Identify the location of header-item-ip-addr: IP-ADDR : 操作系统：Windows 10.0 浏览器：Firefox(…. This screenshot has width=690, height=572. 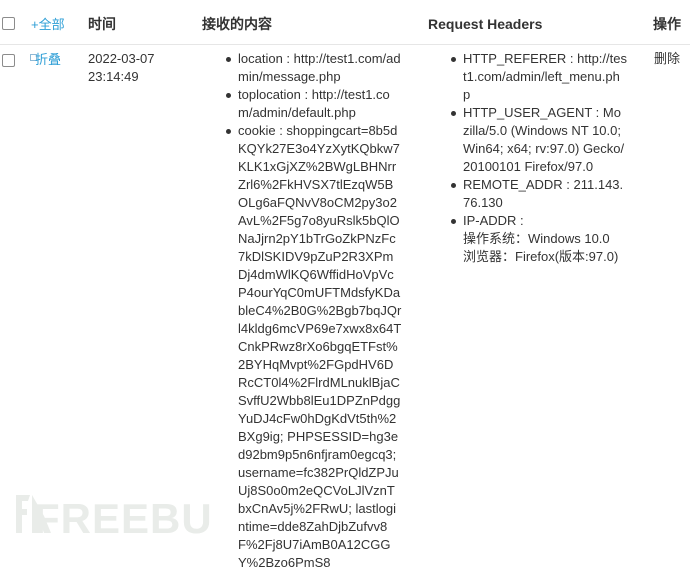
(538, 239).